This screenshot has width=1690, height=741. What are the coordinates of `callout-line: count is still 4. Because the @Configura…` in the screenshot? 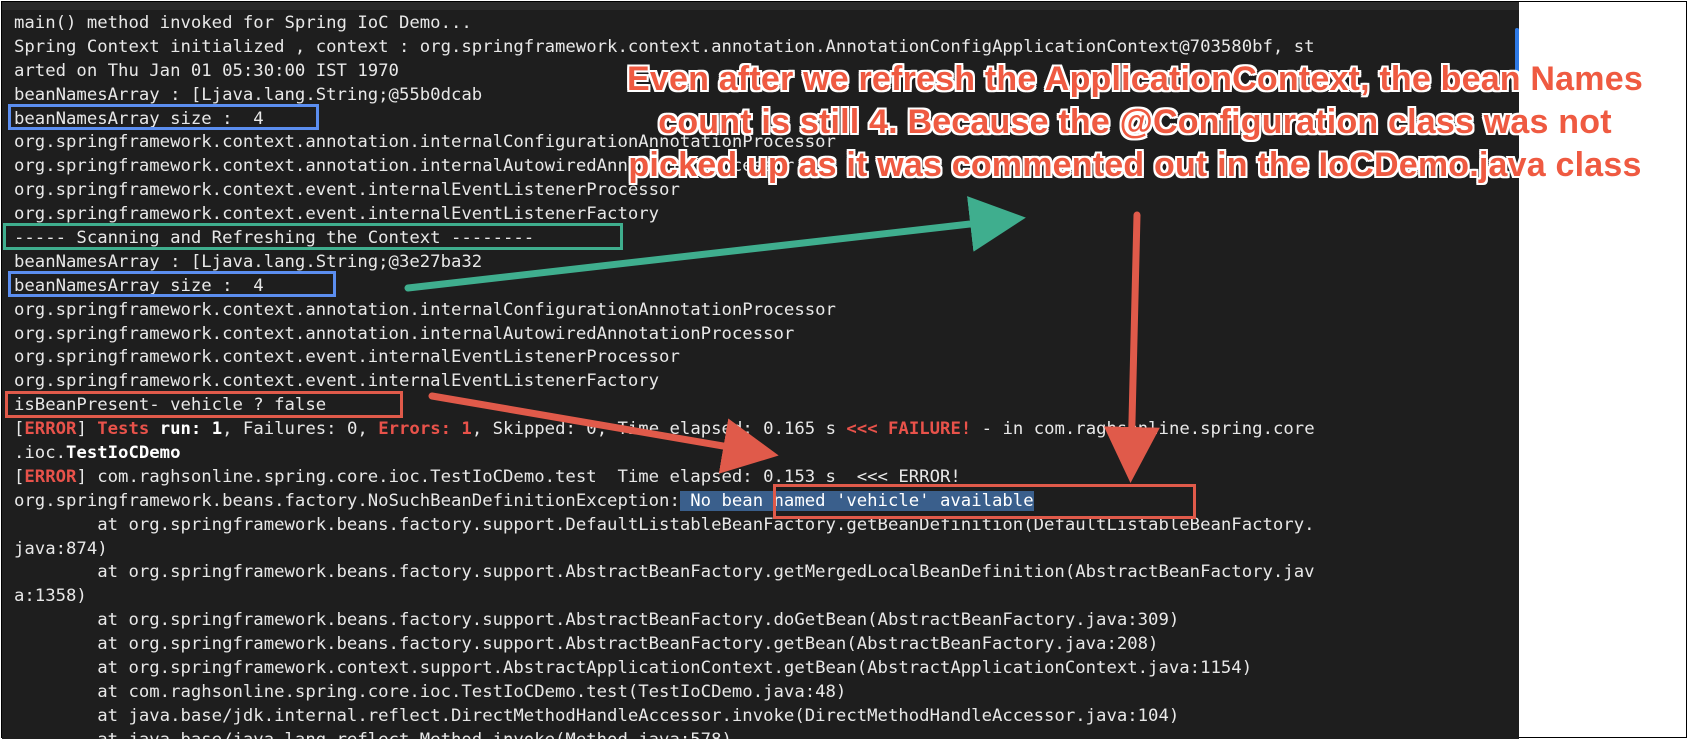 It's located at (1135, 122).